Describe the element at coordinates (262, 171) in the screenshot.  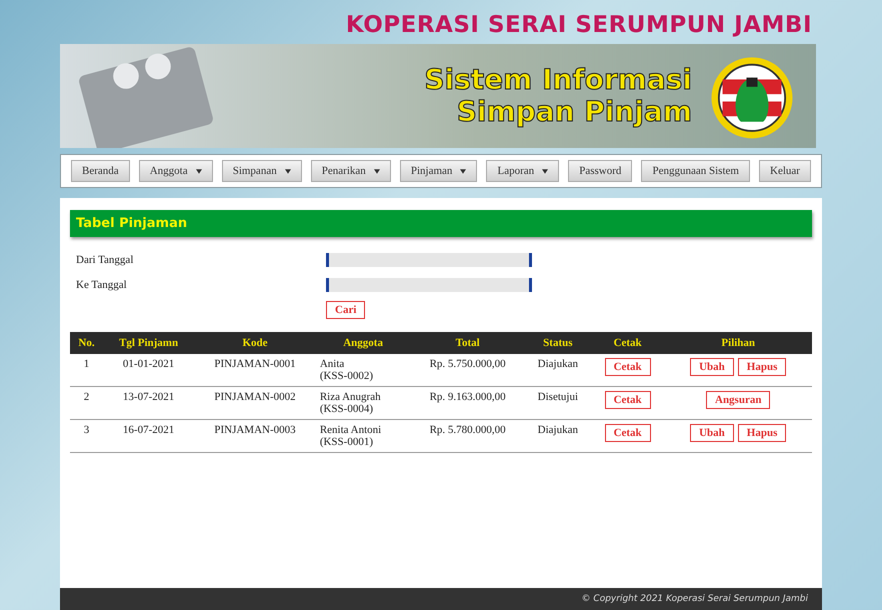
I see `menu-button: Simpanan` at that location.